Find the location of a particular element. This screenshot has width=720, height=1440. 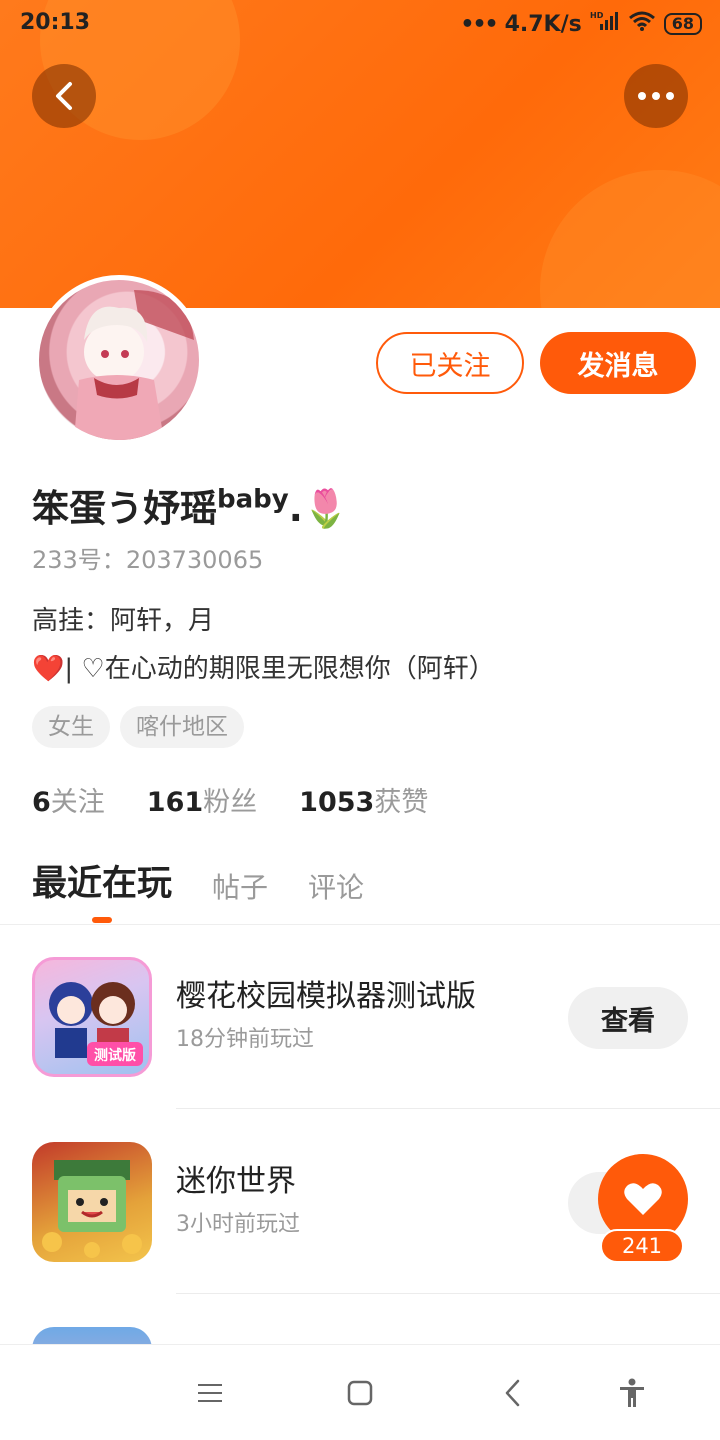

hd-label: HD is located at coordinates (597, 15).